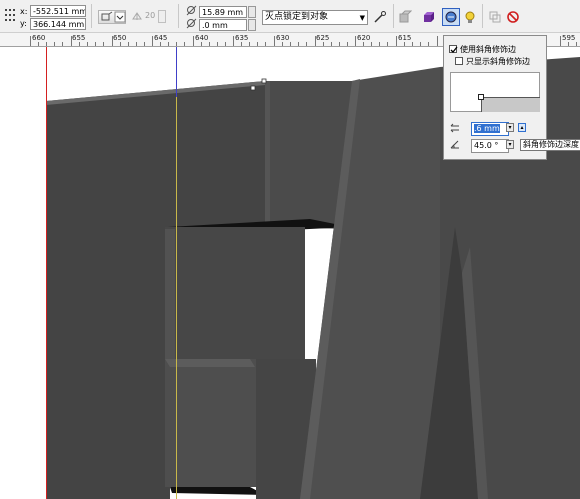 This screenshot has height=499, width=580. Describe the element at coordinates (495, 92) in the screenshot. I see `bevel-preview` at that location.